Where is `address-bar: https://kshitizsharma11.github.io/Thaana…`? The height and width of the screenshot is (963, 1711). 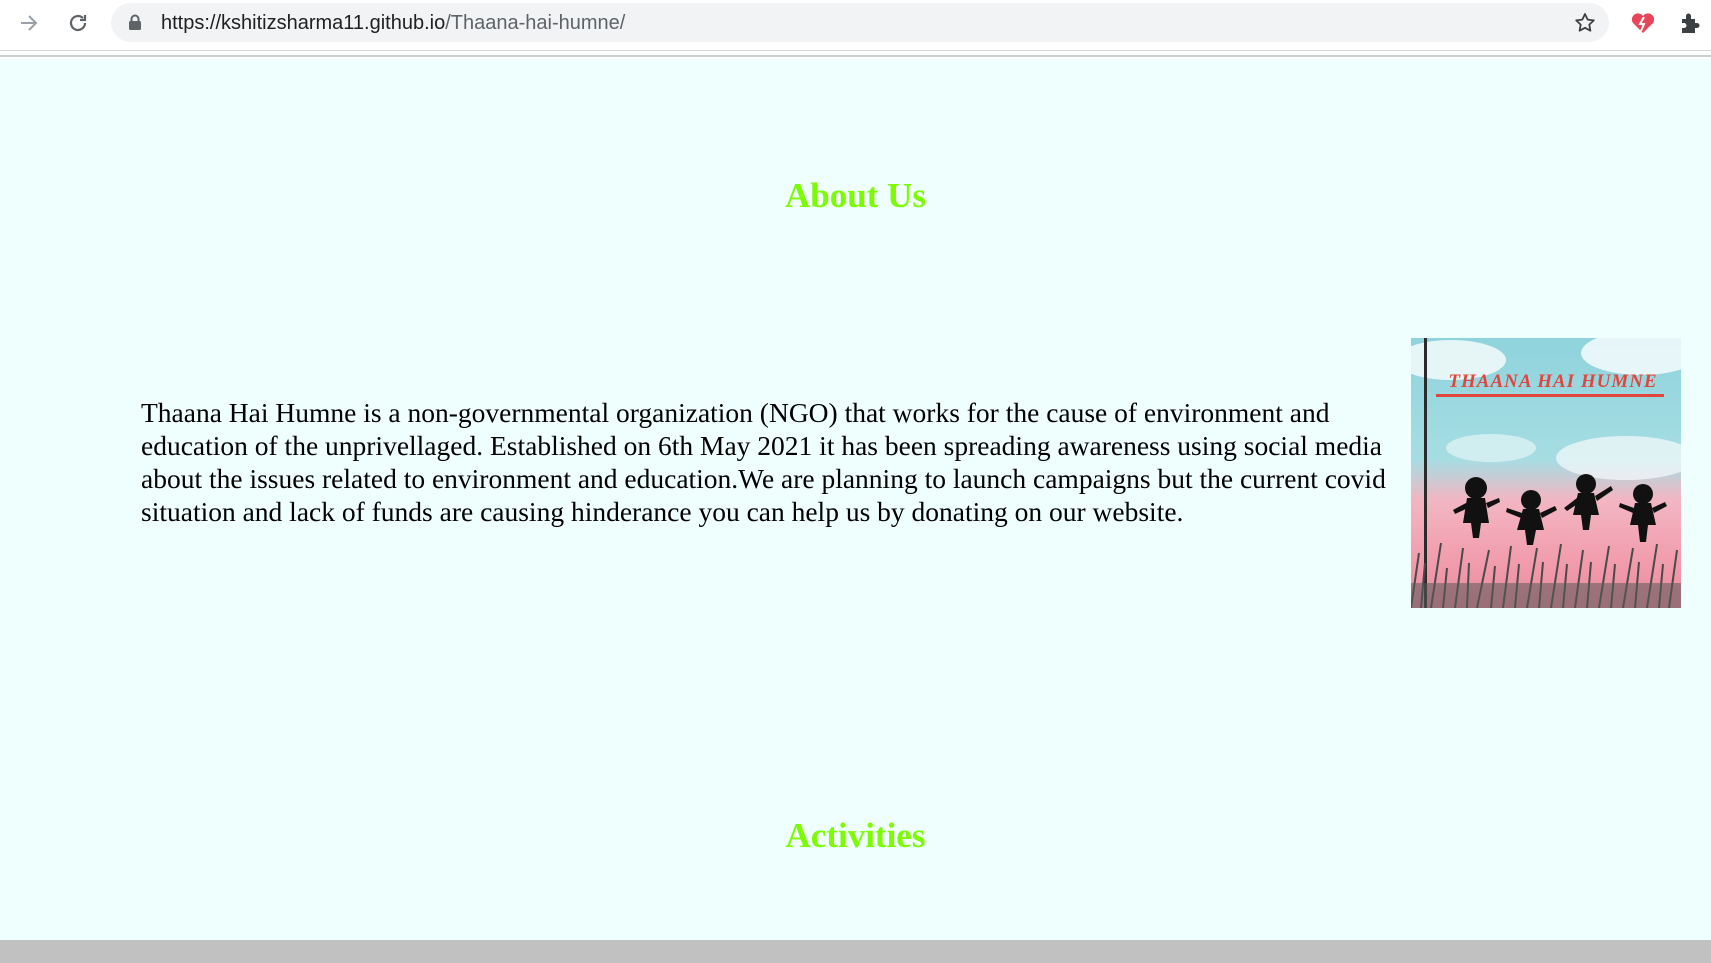
address-bar: https://kshitizsharma11.github.io/Thaana… is located at coordinates (860, 22).